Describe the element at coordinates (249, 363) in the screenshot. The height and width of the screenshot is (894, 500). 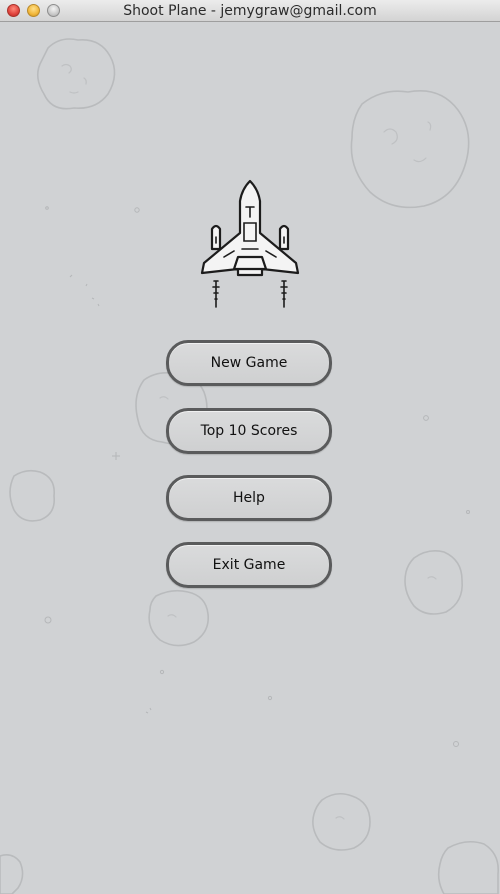
I see `new-game-button: New Game` at that location.